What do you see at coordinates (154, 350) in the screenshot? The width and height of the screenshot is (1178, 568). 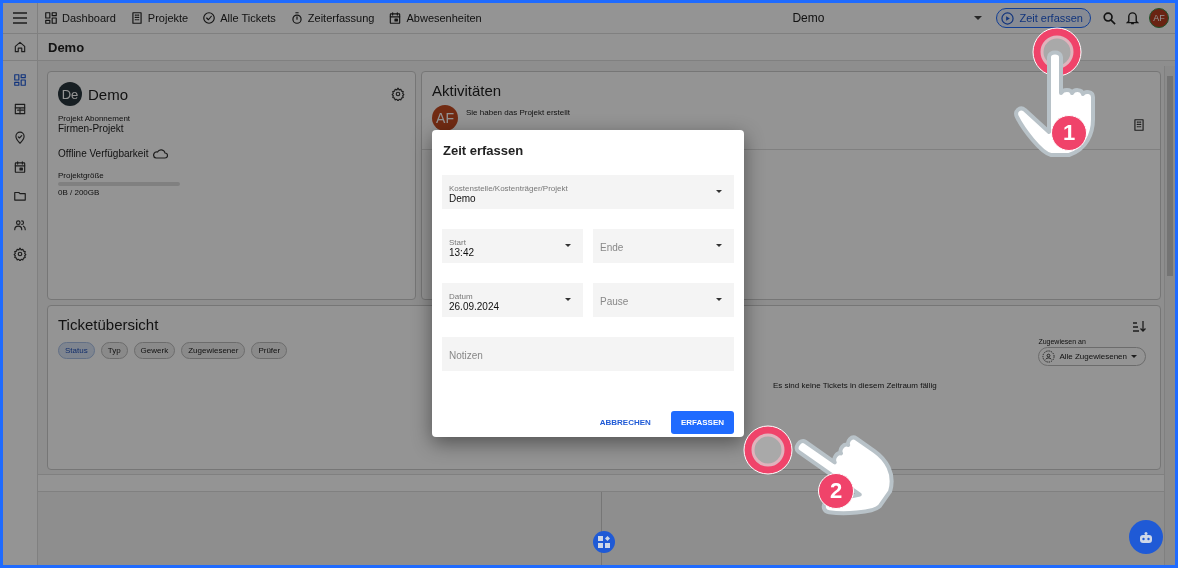 I see `filter-chip: Gewerk` at bounding box center [154, 350].